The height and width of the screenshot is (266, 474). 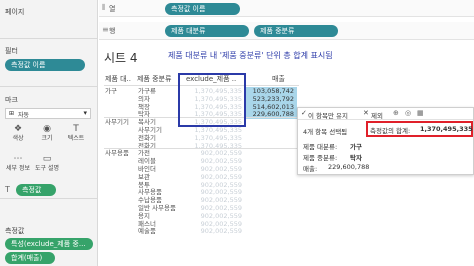 What do you see at coordinates (112, 31) in the screenshot?
I see `rows-shelf-label: 행` at bounding box center [112, 31].